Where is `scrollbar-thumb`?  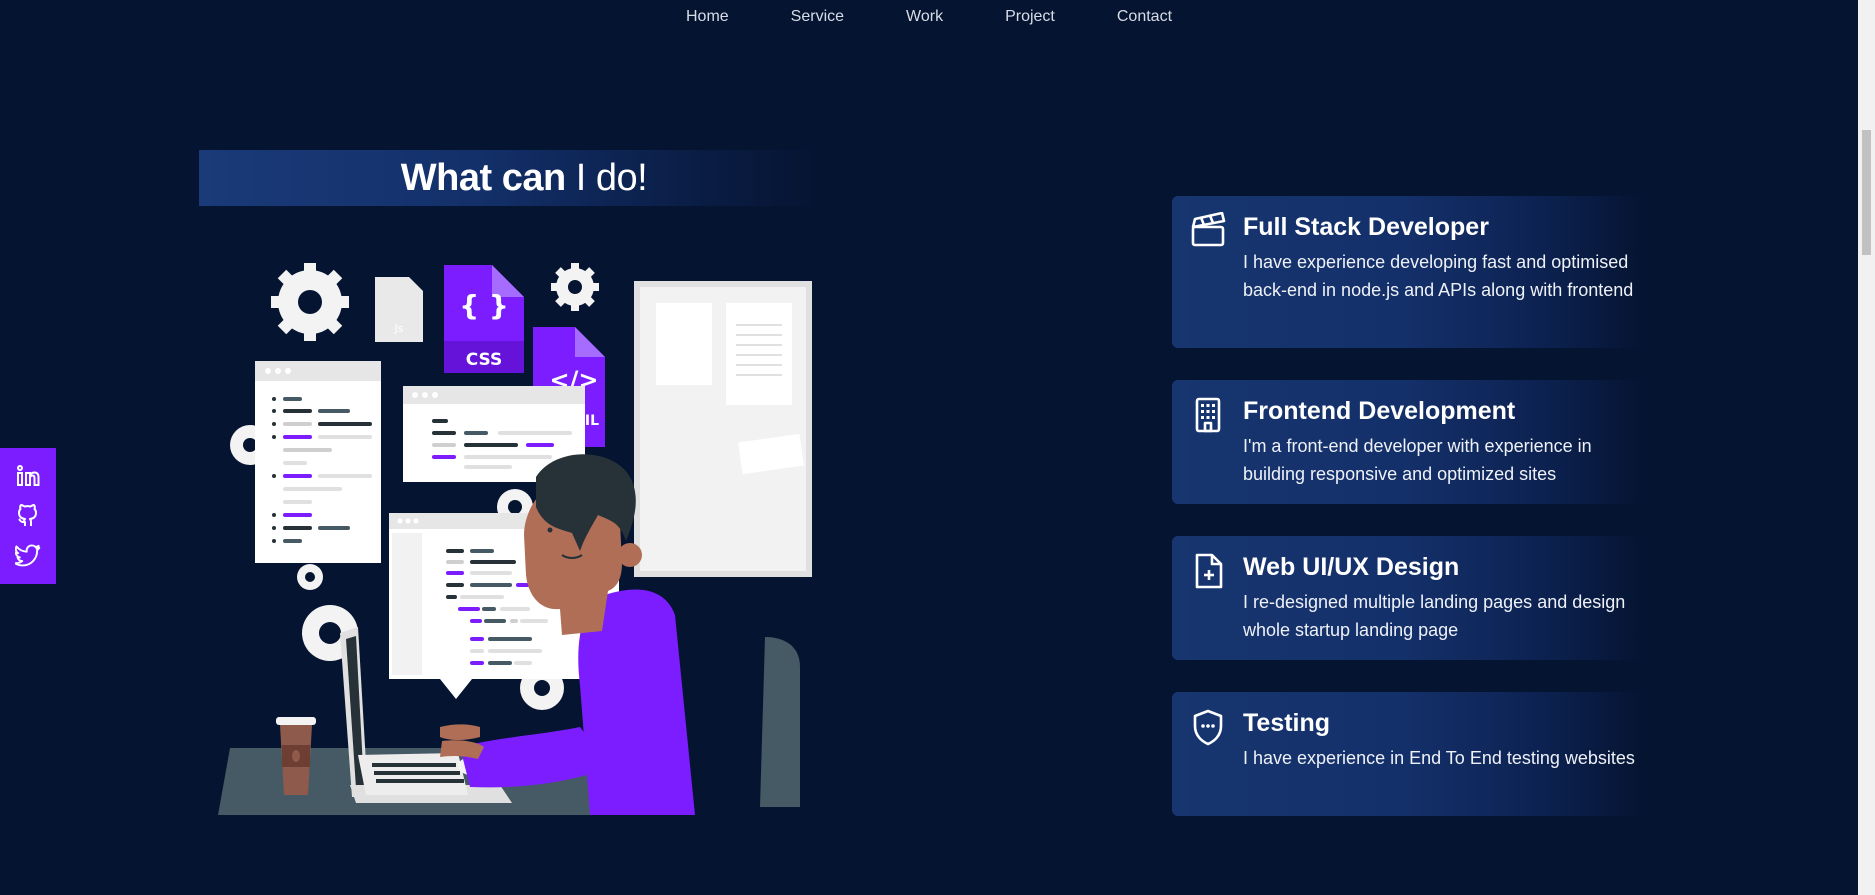 scrollbar-thumb is located at coordinates (1866, 192).